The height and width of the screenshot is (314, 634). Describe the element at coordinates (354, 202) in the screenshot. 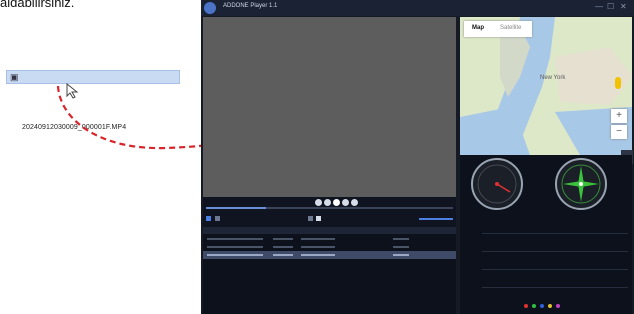

I see `next-icon` at that location.